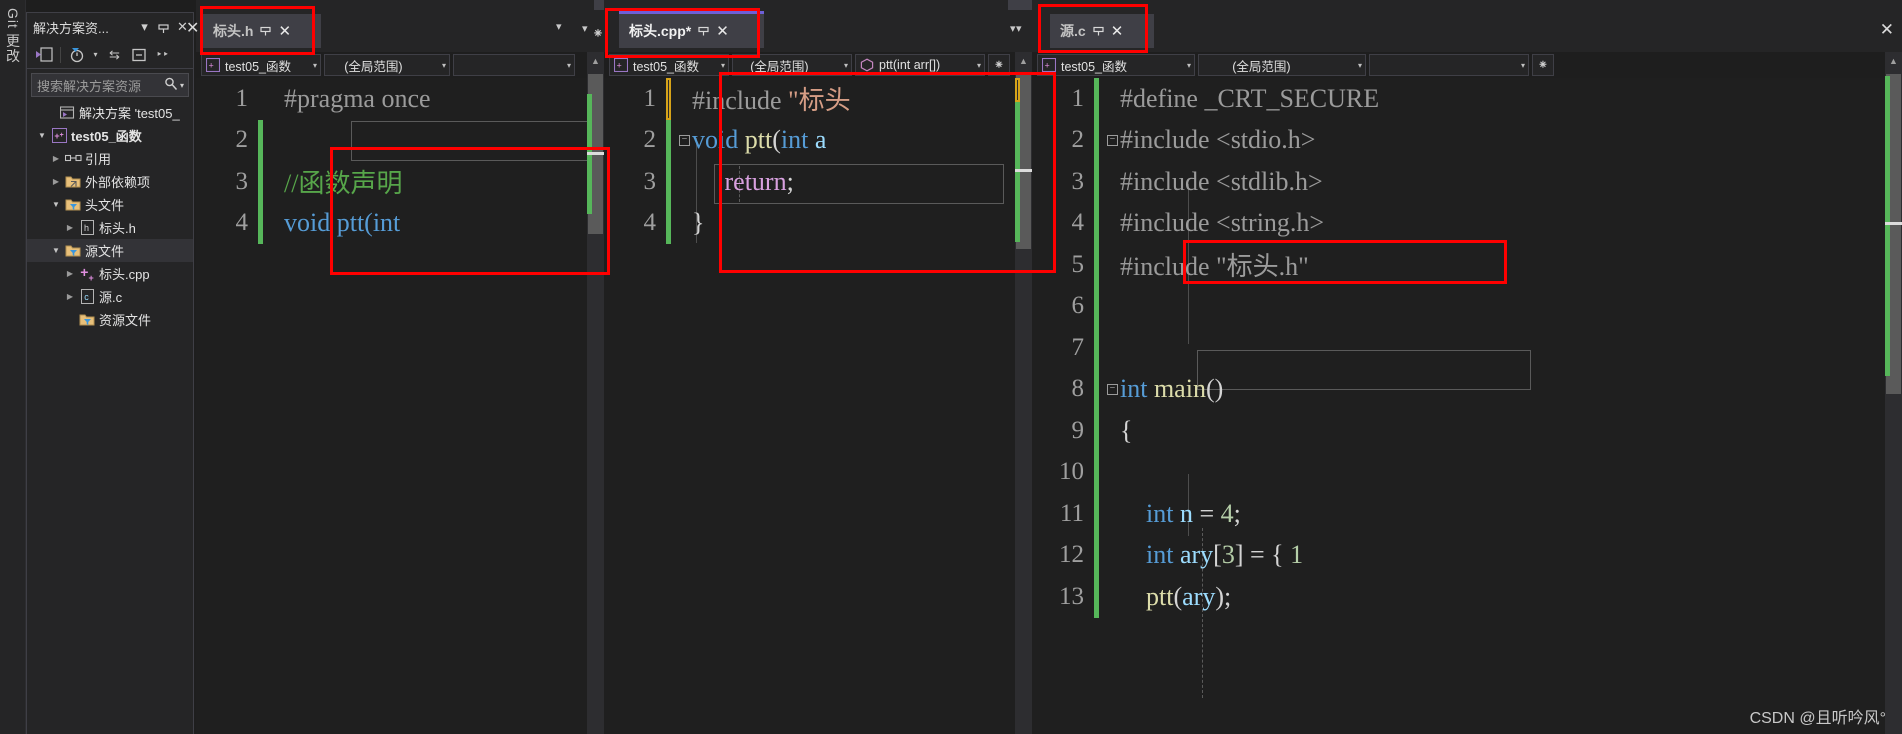 The image size is (1902, 734). What do you see at coordinates (514, 65) in the screenshot?
I see `member-selector-1: ▾` at bounding box center [514, 65].